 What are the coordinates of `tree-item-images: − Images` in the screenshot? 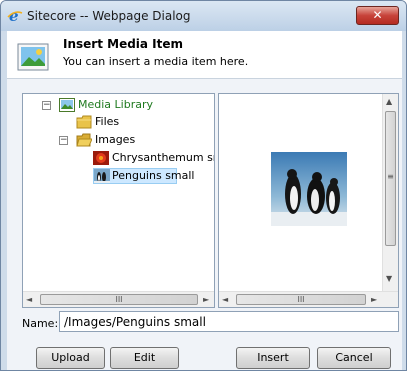 It's located at (119, 140).